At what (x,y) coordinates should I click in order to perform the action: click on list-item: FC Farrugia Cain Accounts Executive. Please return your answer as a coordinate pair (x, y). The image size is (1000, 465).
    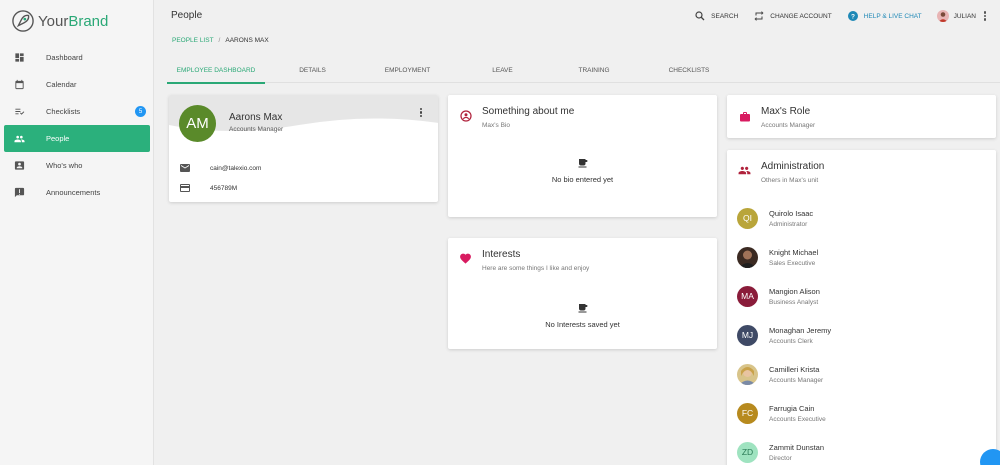
    Looking at the image, I should click on (781, 413).